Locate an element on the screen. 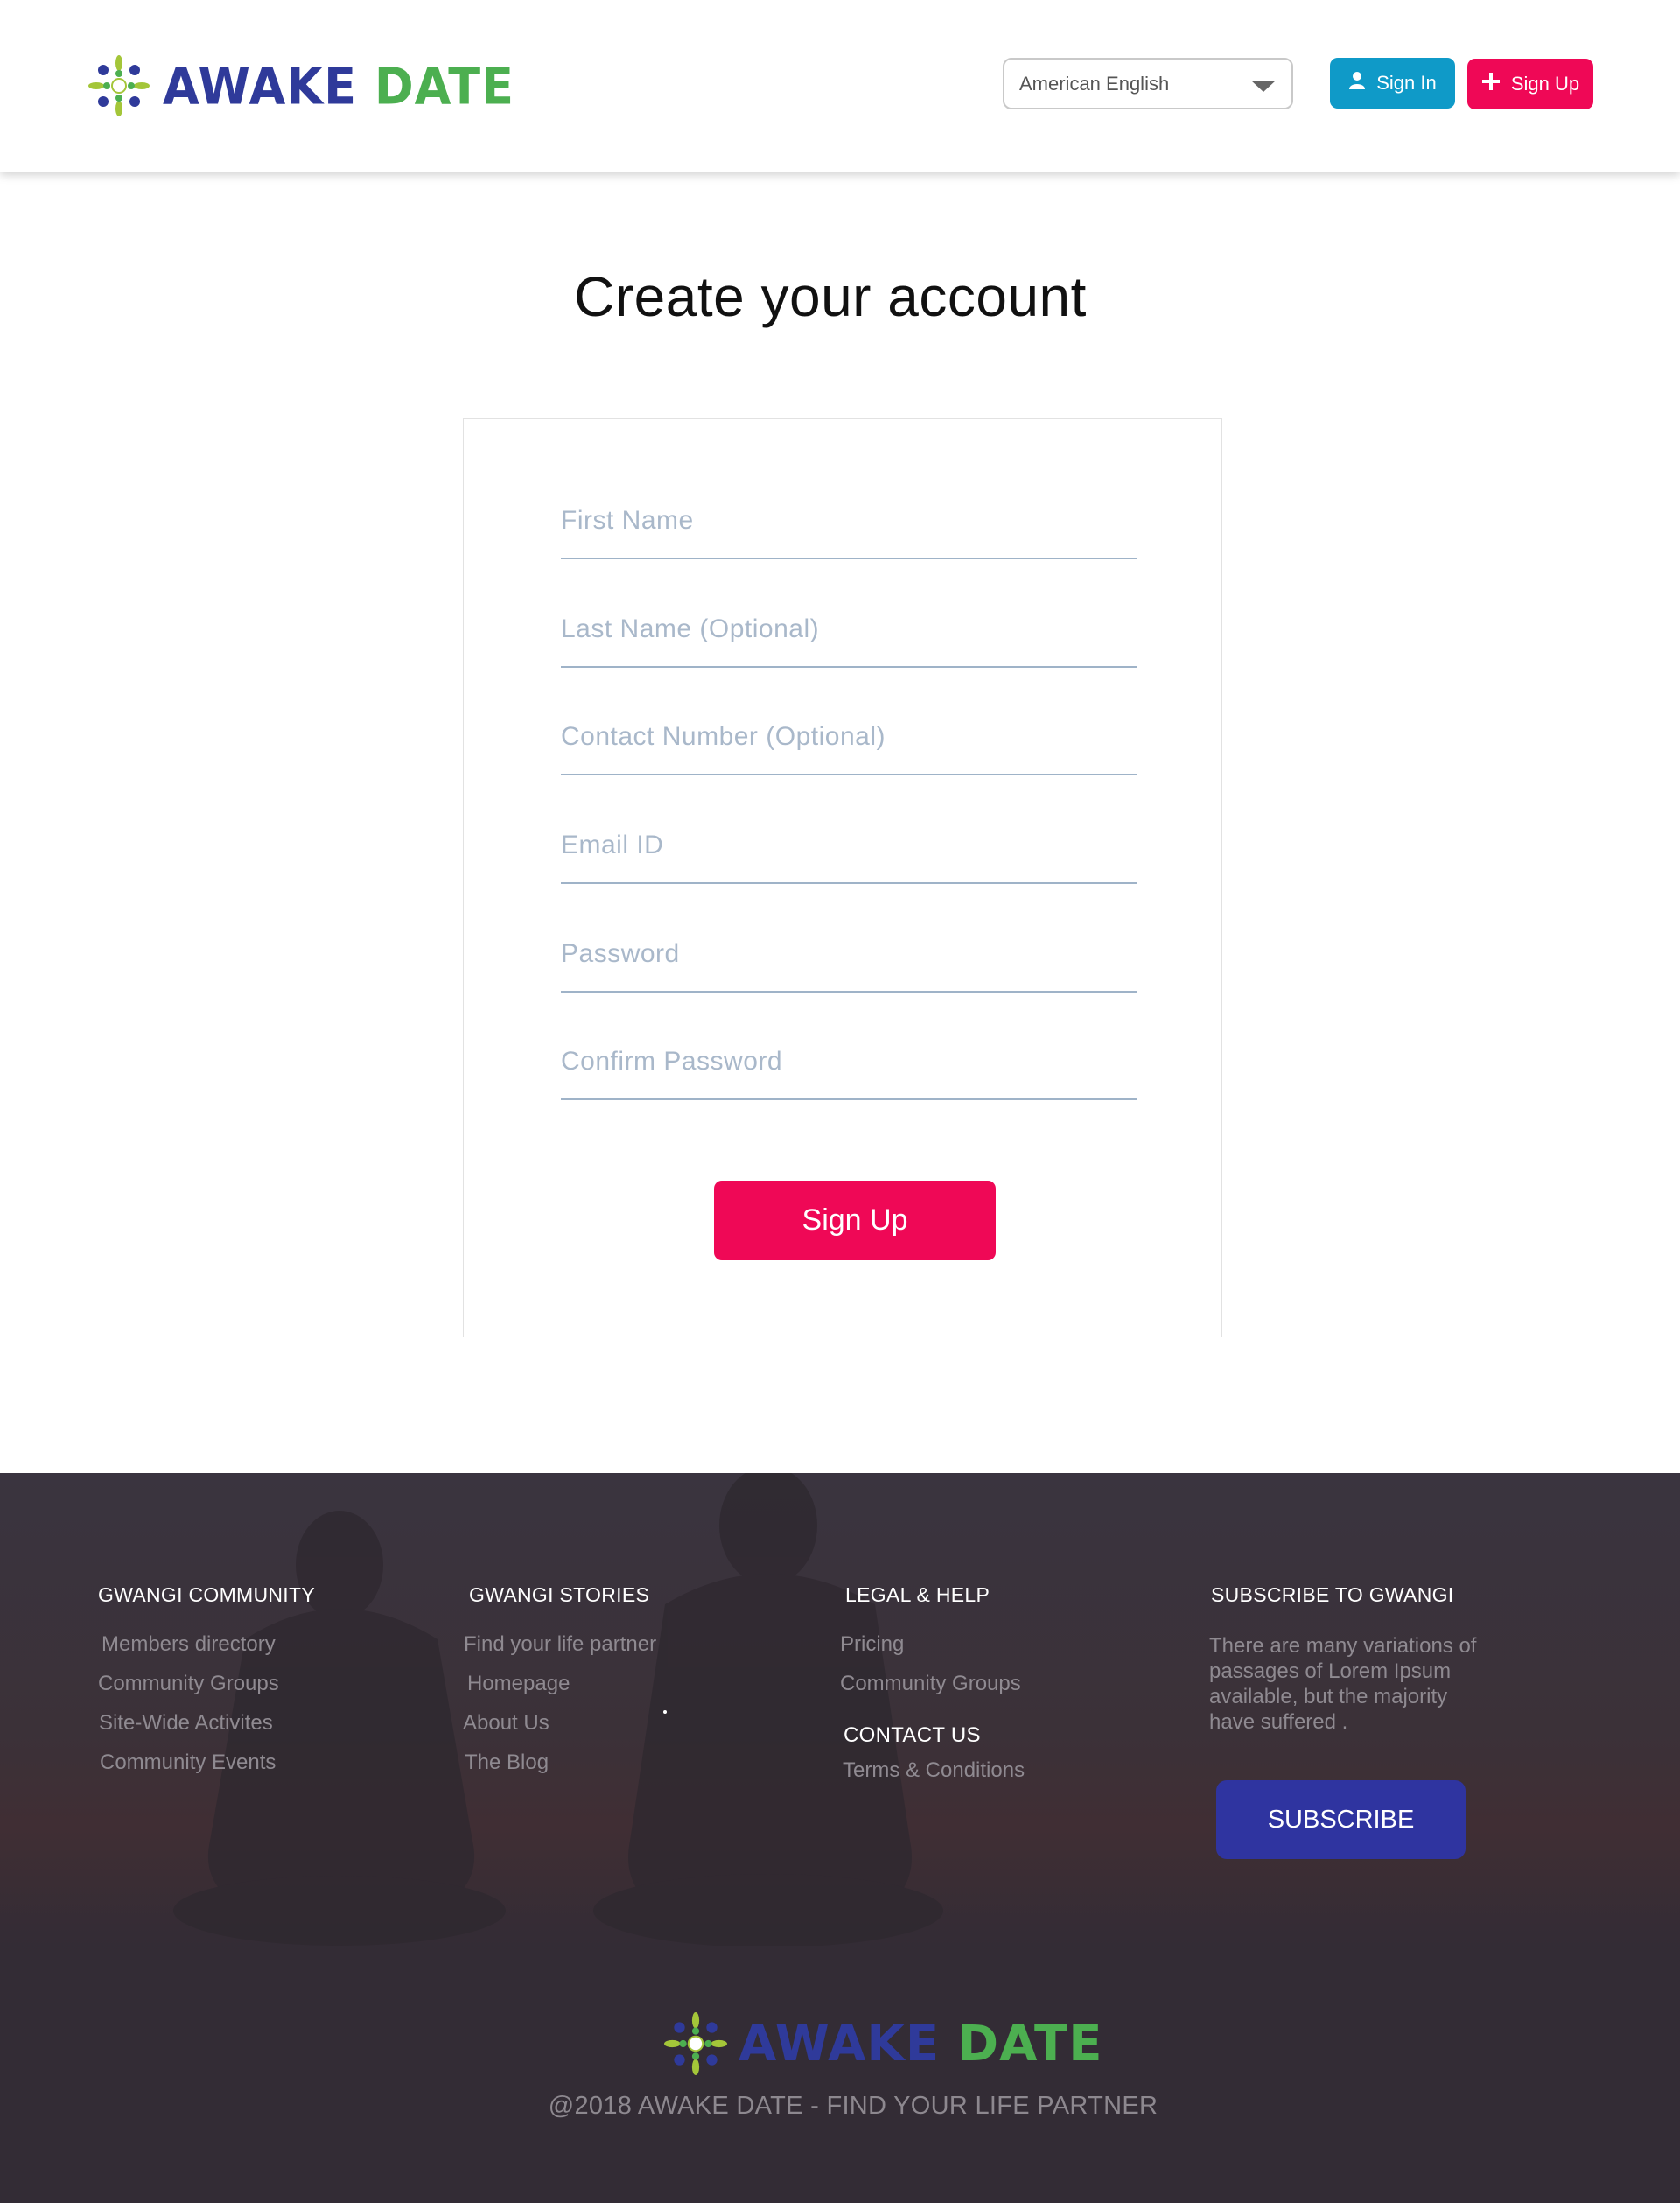  footer-heading-community: GWANGI COMMUNITY is located at coordinates (206, 1594).